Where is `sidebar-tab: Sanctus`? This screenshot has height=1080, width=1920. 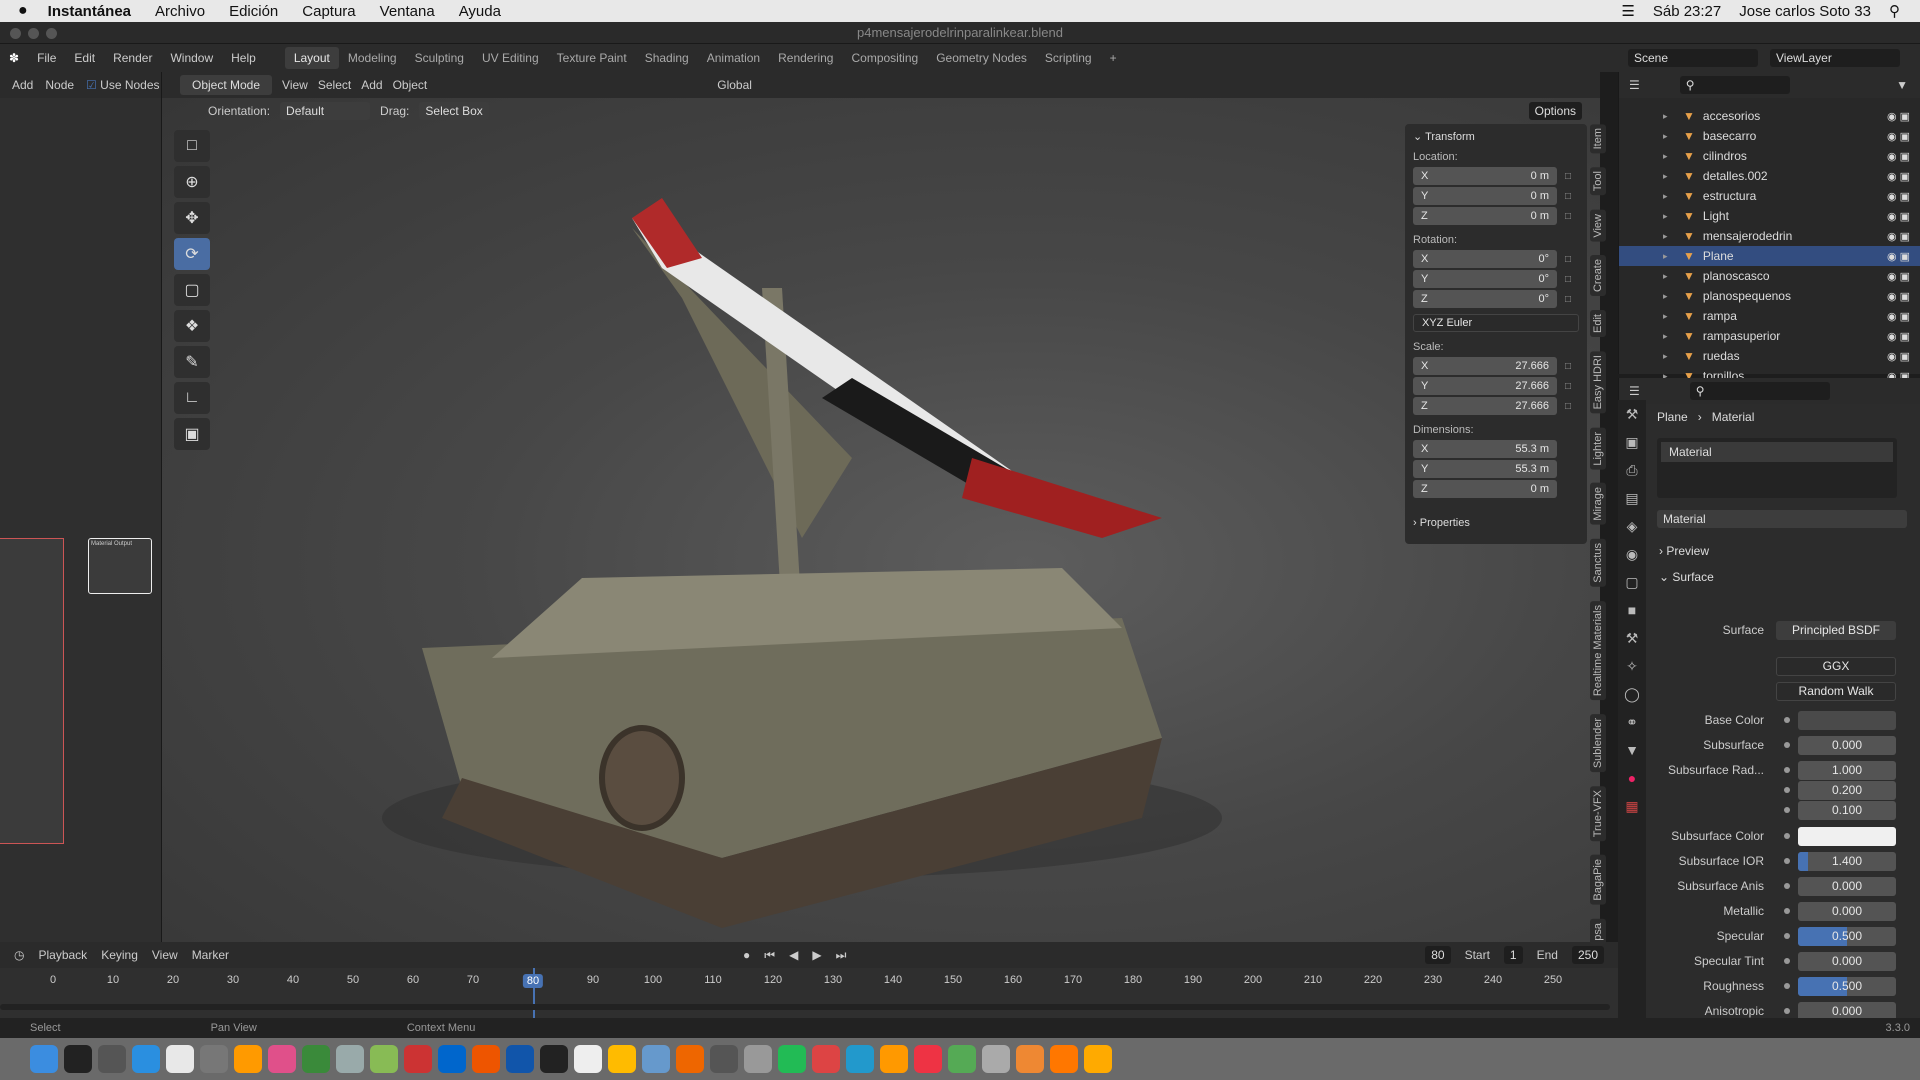 sidebar-tab: Sanctus is located at coordinates (1598, 562).